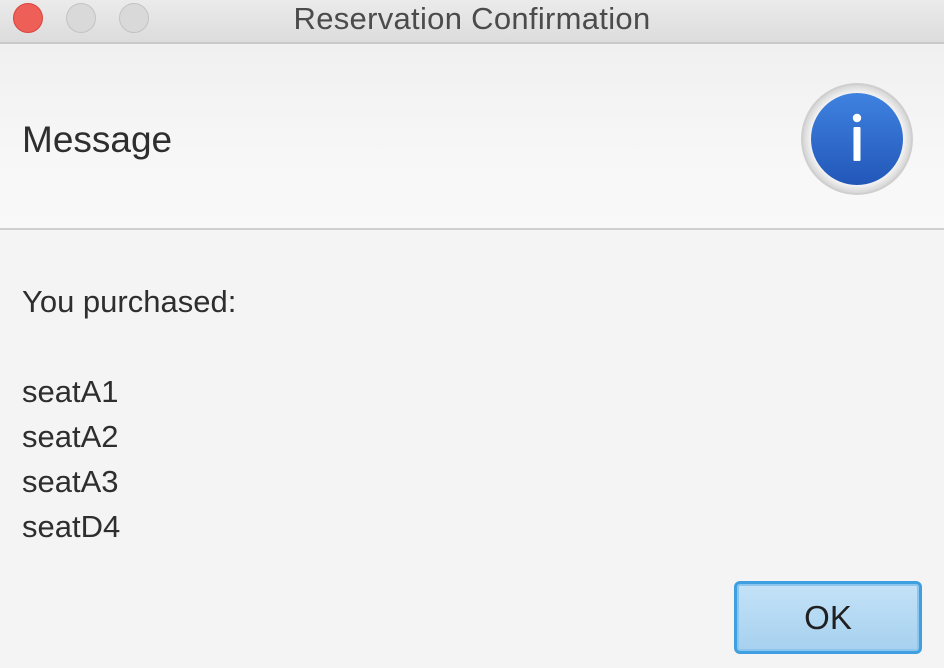 Image resolution: width=944 pixels, height=668 pixels. Describe the element at coordinates (71, 526) in the screenshot. I see `seat-item: seatD4` at that location.